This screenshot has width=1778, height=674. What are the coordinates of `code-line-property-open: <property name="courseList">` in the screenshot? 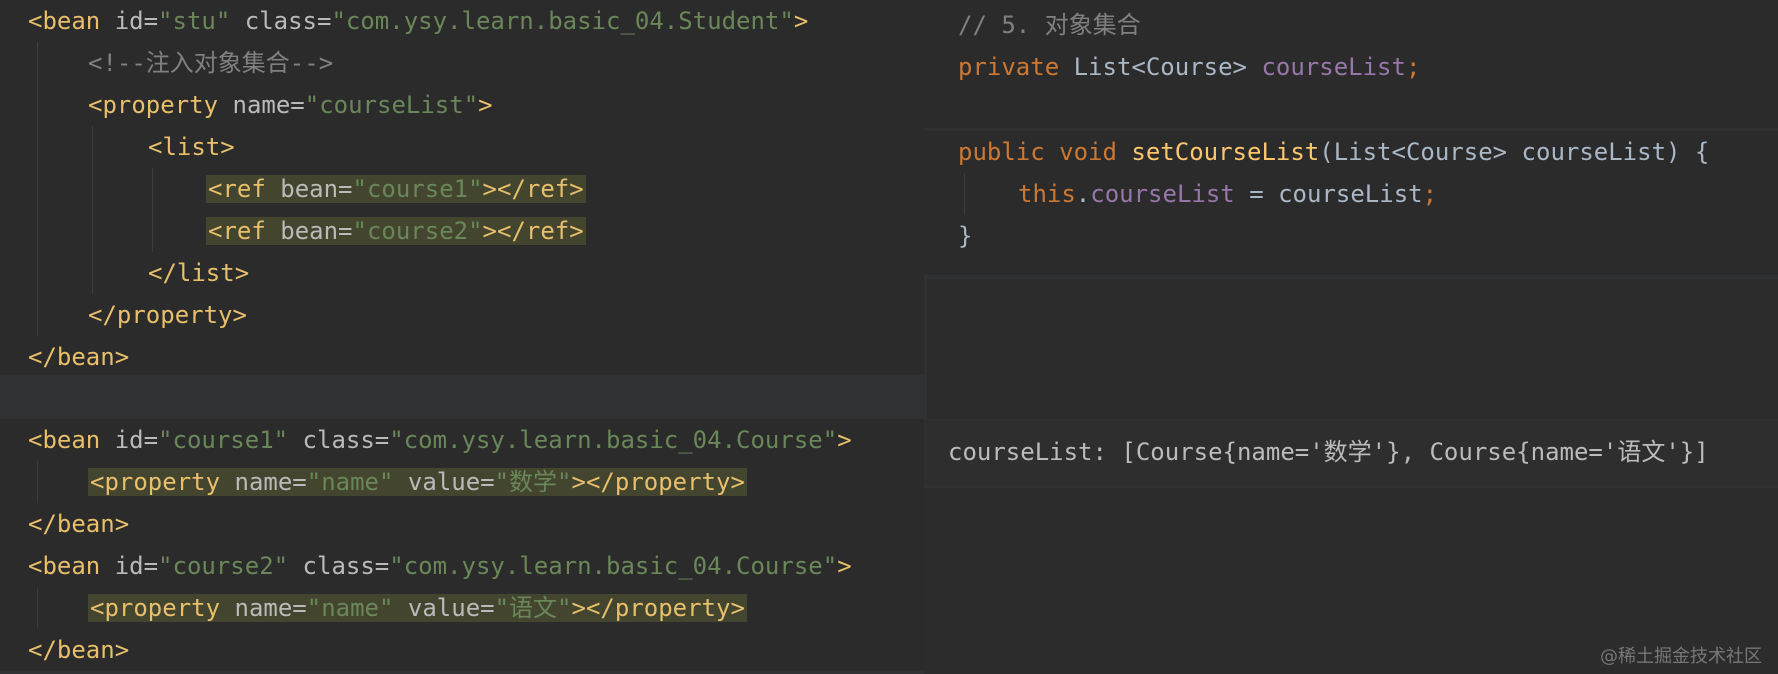 It's located at (290, 105).